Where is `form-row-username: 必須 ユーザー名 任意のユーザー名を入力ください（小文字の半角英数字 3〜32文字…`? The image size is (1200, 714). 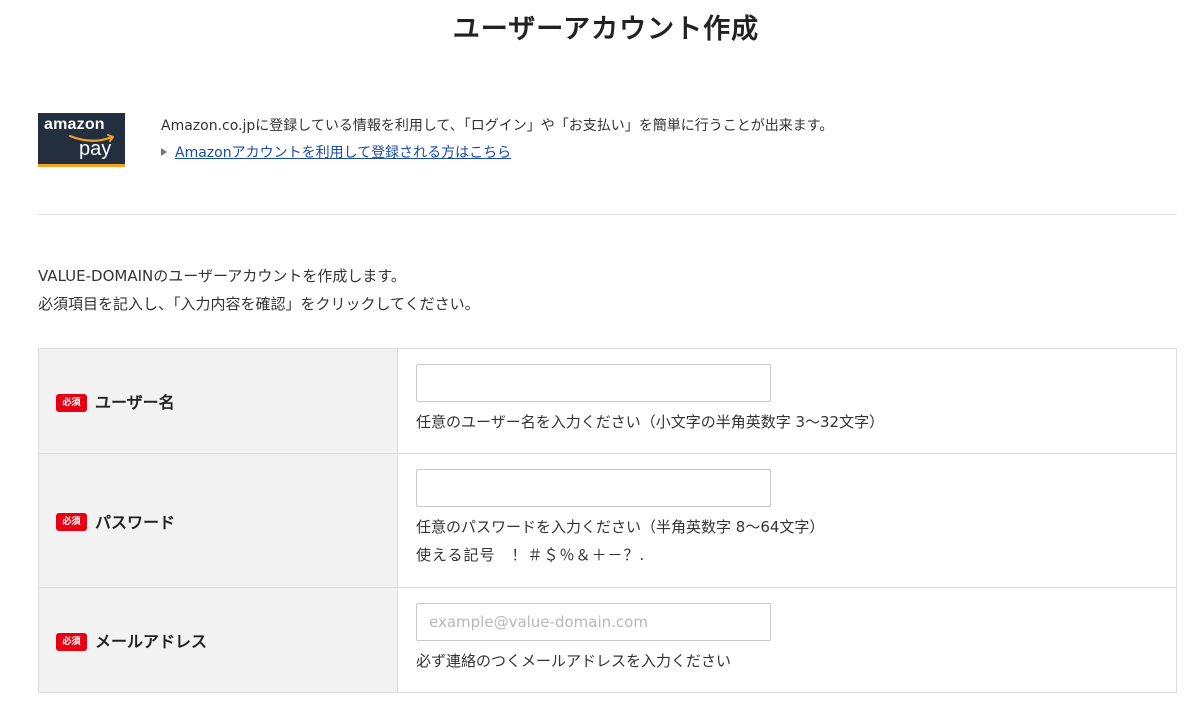
form-row-username: 必須 ユーザー名 任意のユーザー名を入力ください（小文字の半角英数字 3〜32文字… is located at coordinates (607, 401).